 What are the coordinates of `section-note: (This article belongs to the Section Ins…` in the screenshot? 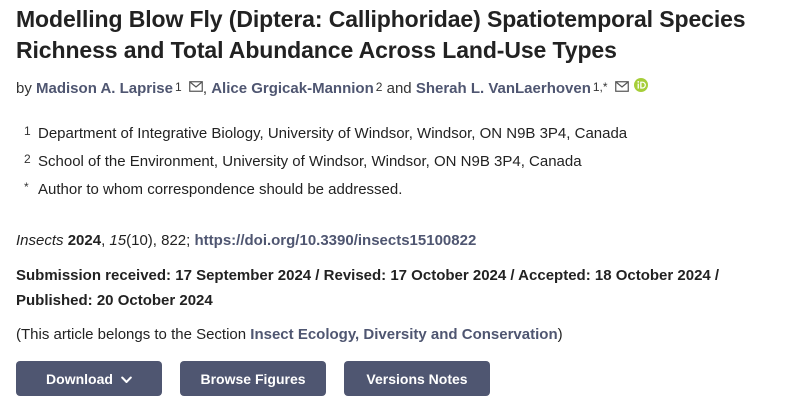 It's located at (401, 335).